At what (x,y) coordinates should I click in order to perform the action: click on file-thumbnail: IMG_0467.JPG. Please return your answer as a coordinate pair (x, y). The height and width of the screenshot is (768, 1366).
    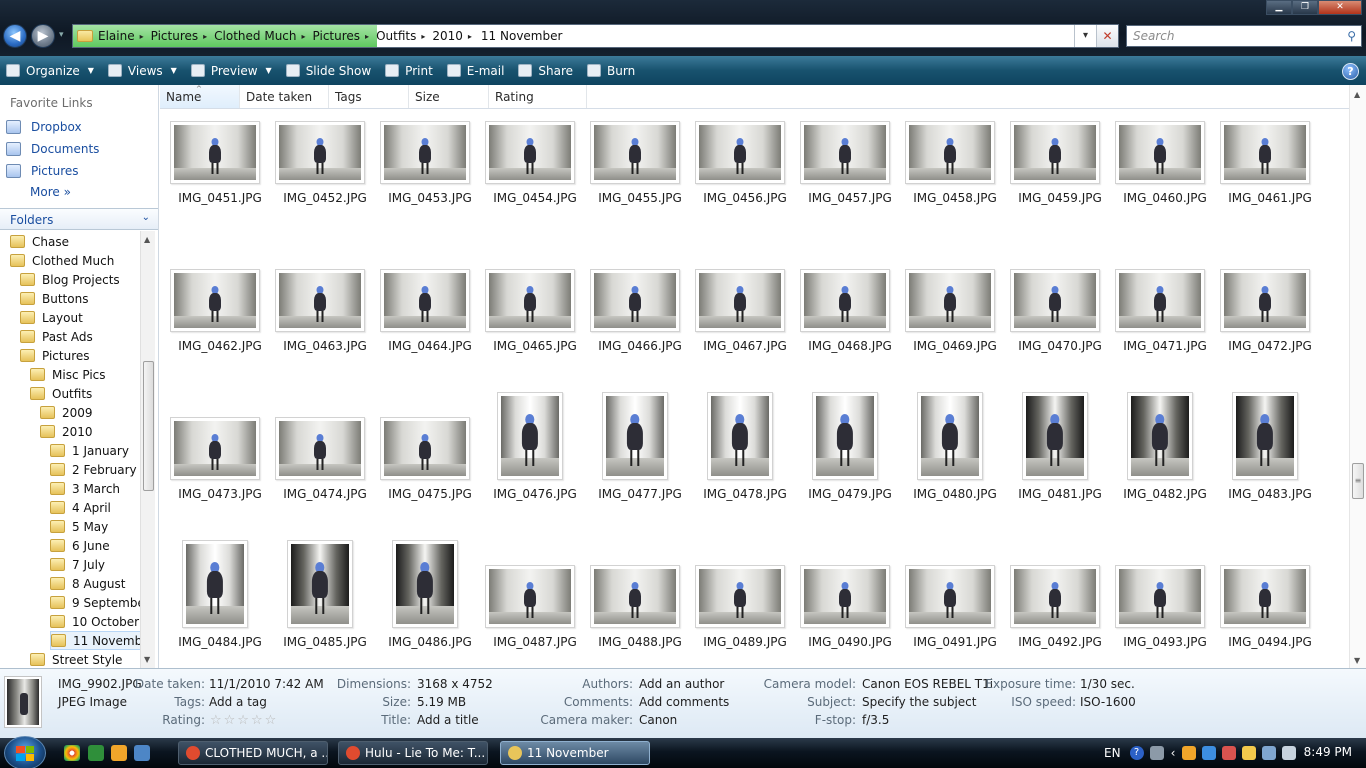
    Looking at the image, I should click on (745, 339).